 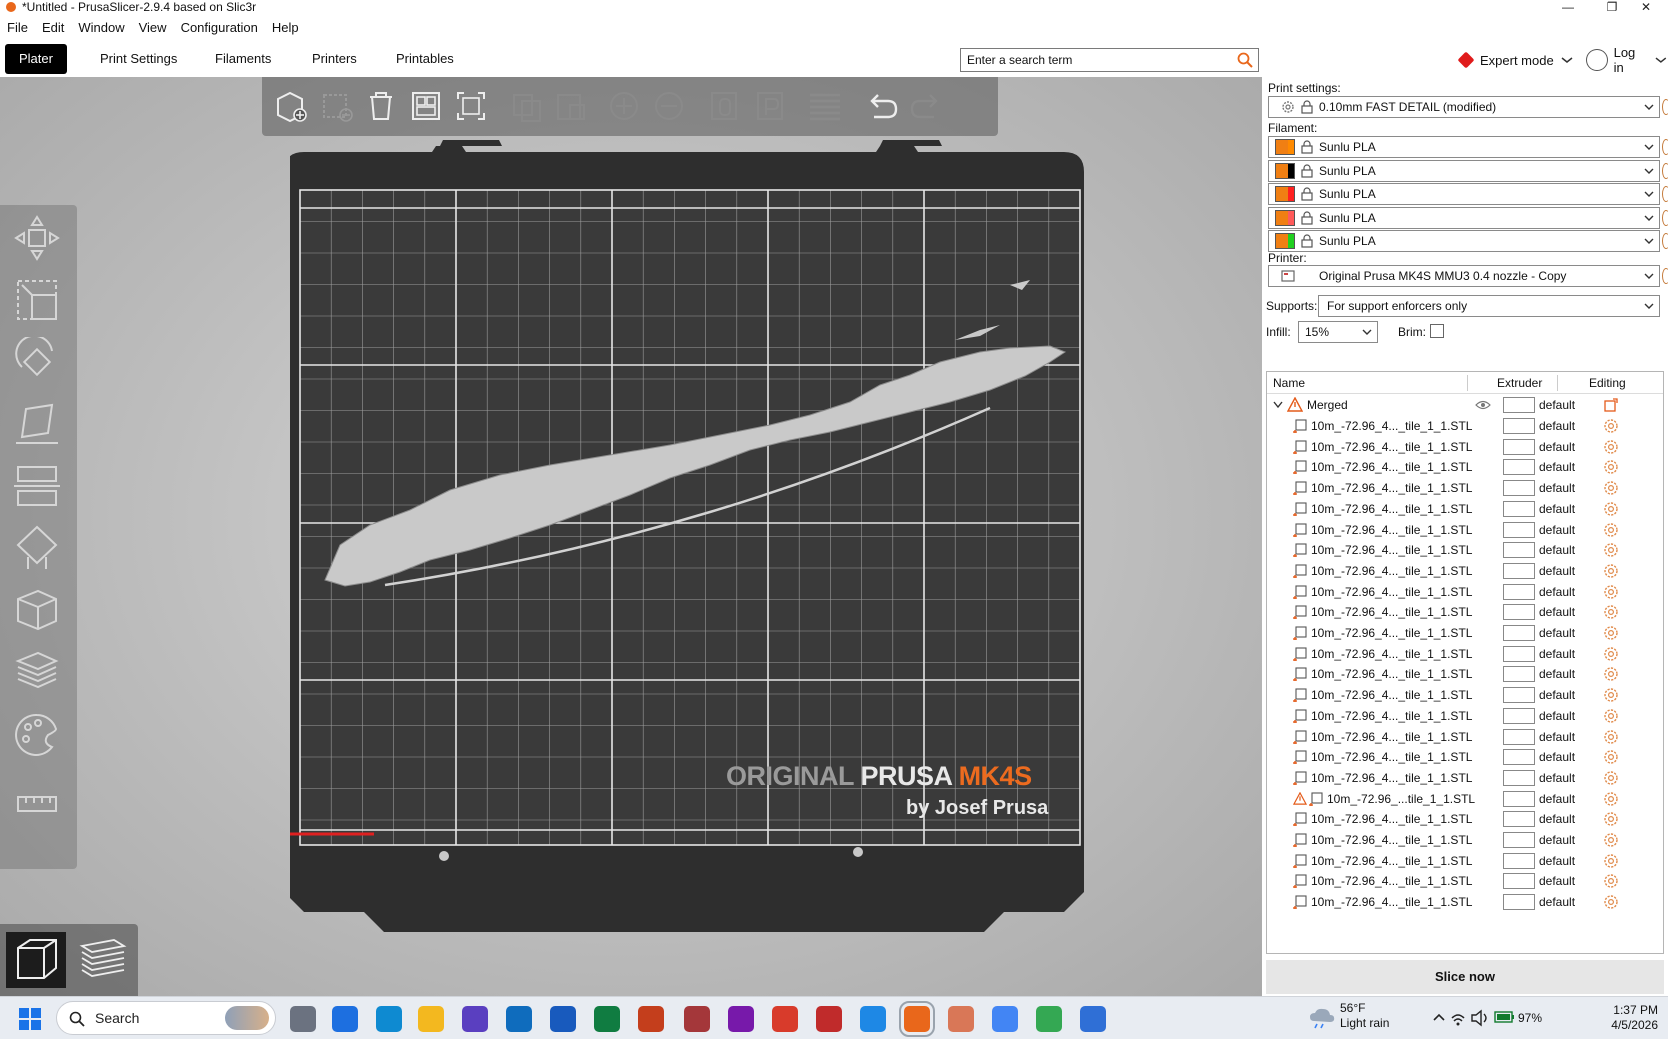 What do you see at coordinates (1611, 405) in the screenshot?
I see `edit-object-icon` at bounding box center [1611, 405].